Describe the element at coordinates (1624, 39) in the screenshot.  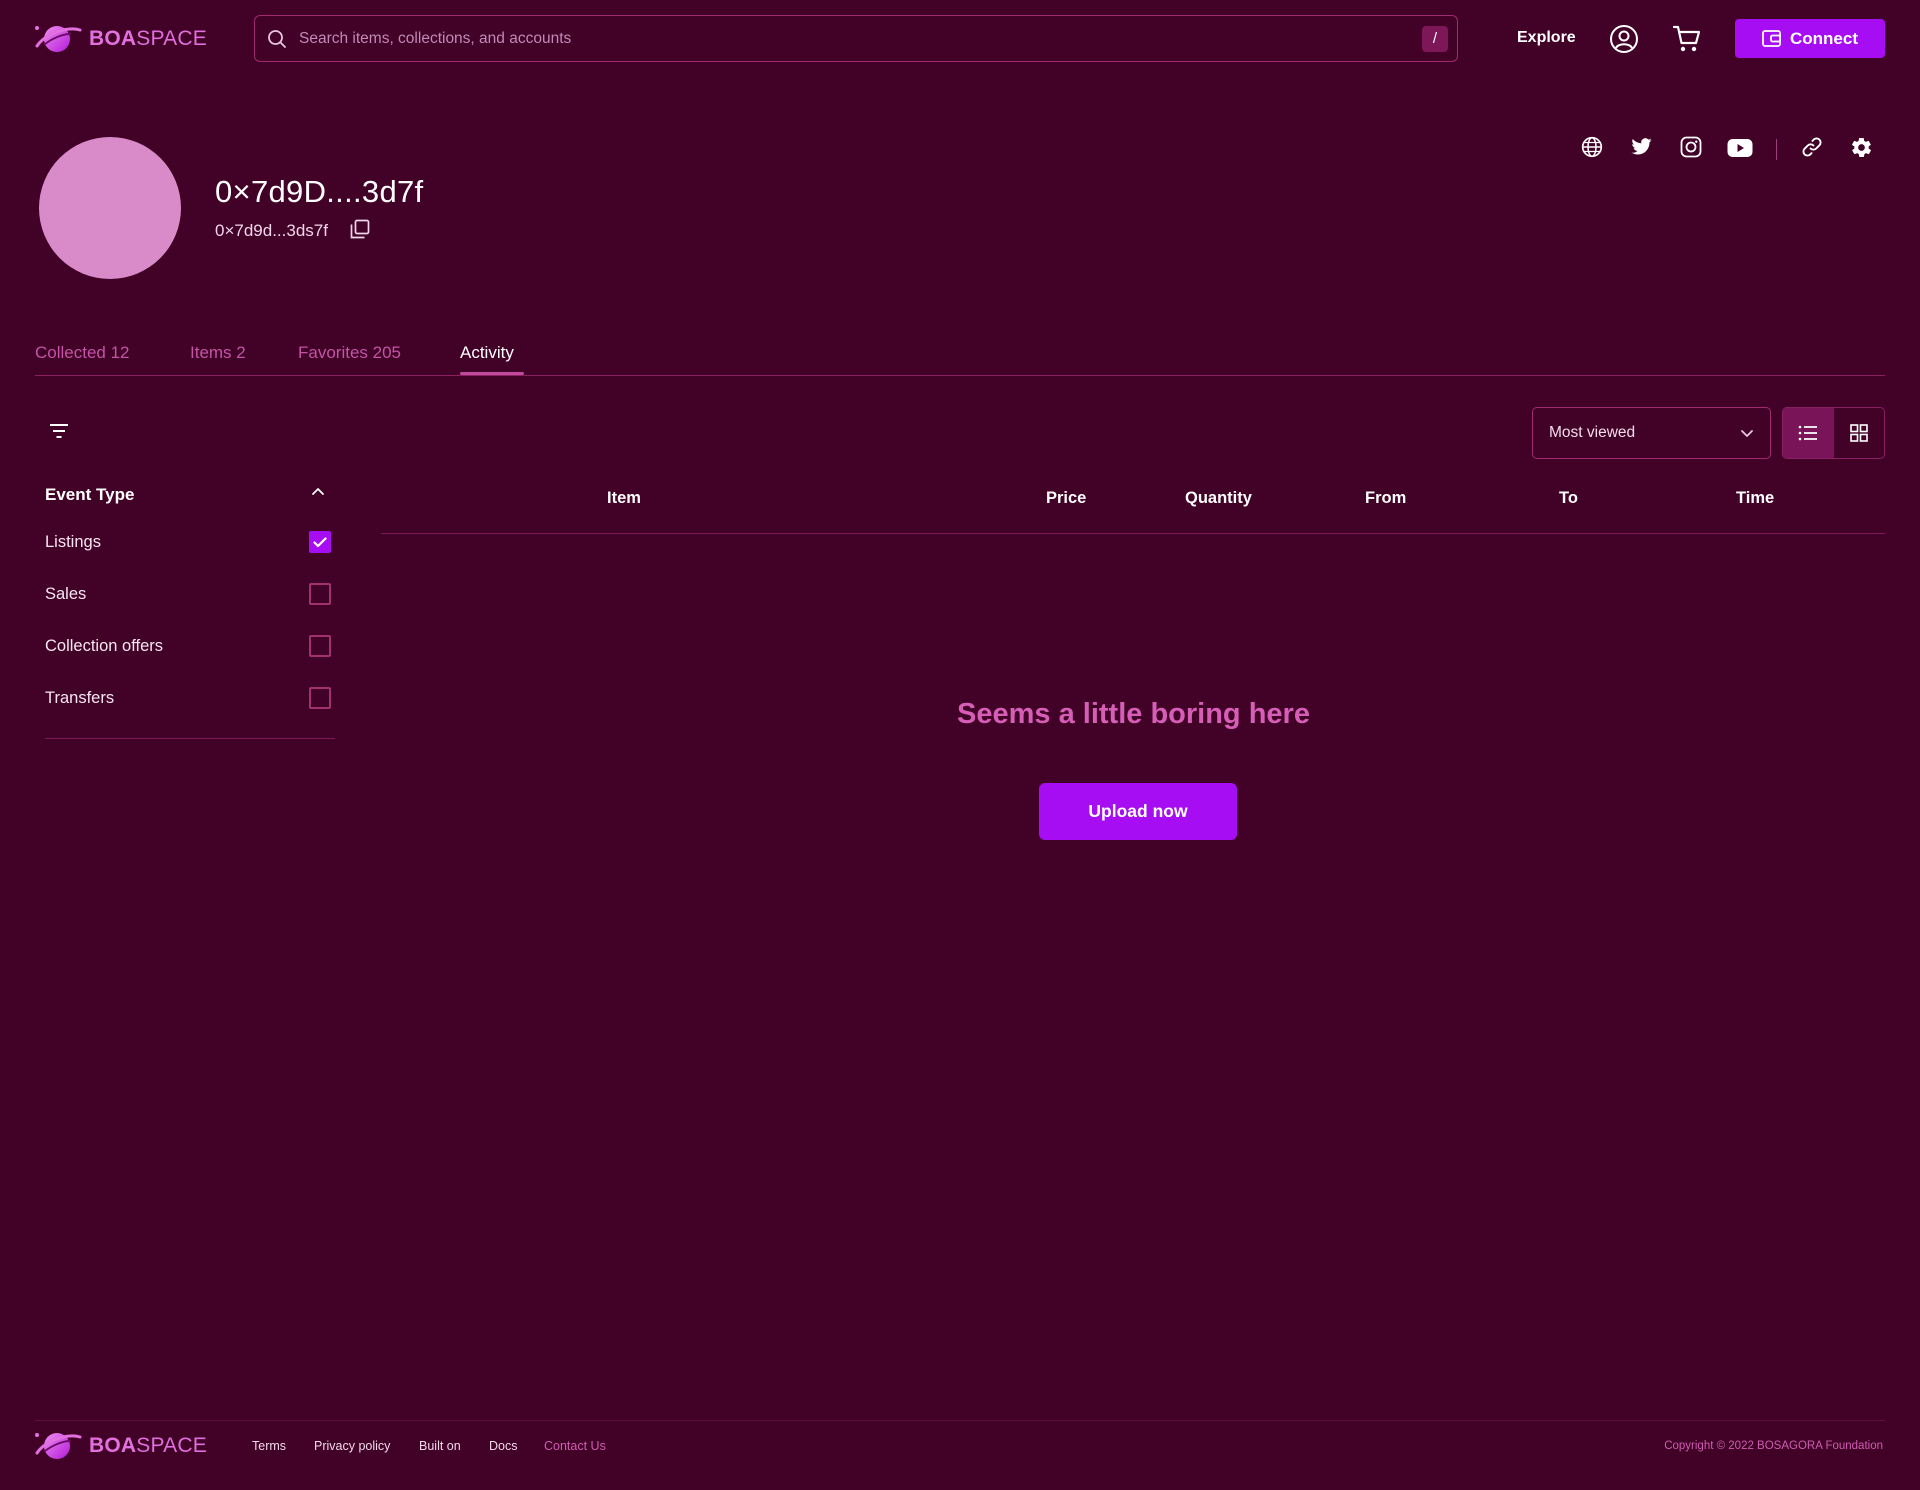
I see `account-icon` at that location.